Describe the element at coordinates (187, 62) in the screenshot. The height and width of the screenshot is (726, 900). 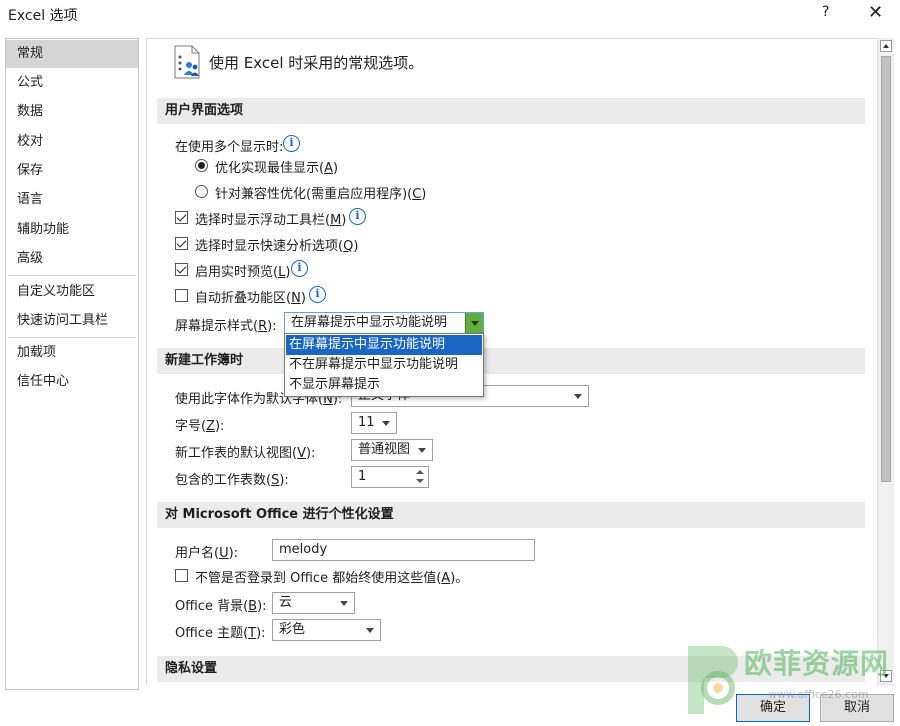
I see `settings-people-icon` at that location.